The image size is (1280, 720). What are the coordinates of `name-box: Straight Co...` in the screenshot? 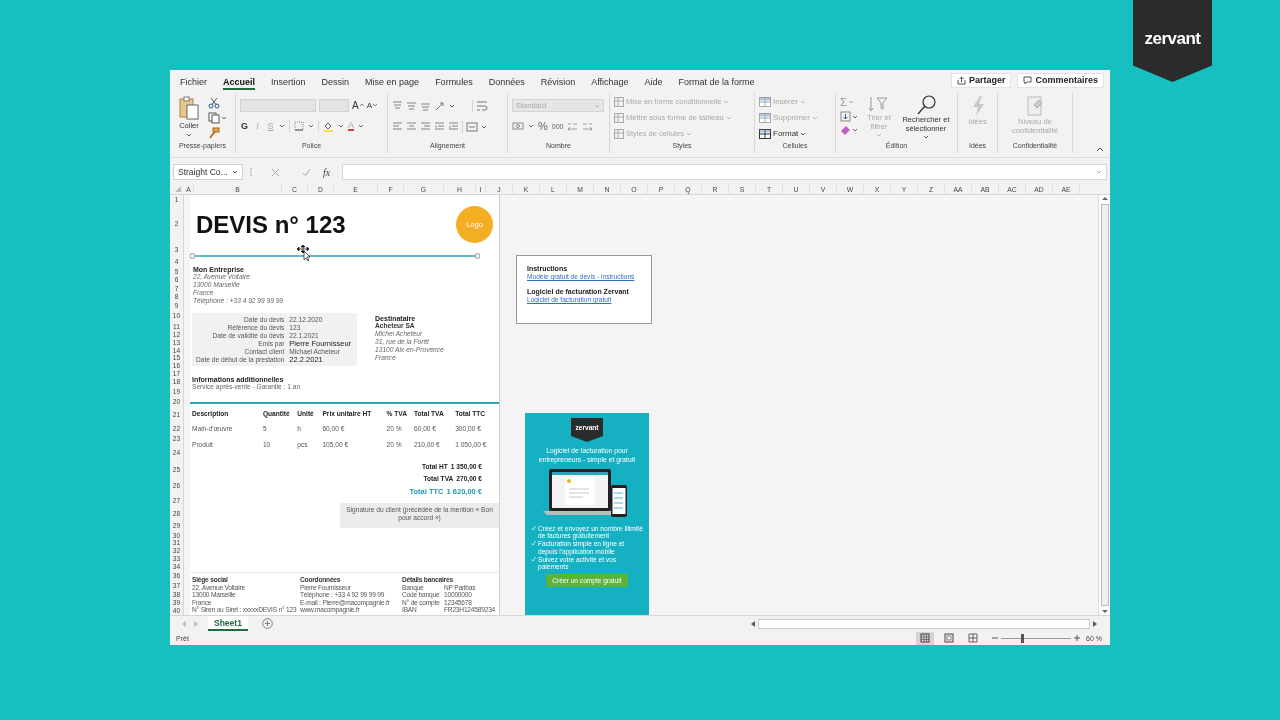 It's located at (208, 172).